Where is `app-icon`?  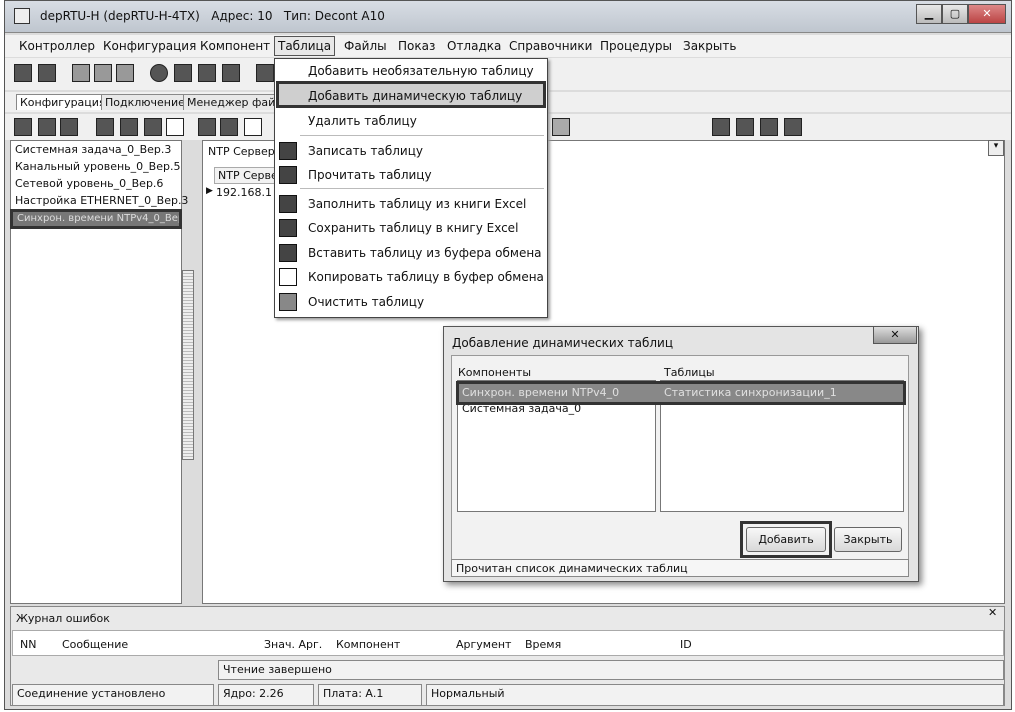
app-icon is located at coordinates (22, 16).